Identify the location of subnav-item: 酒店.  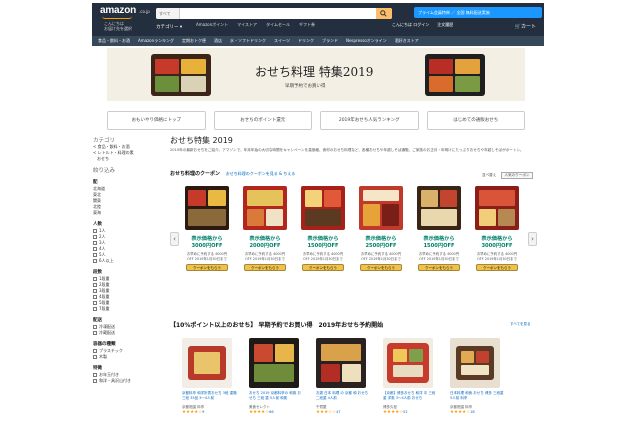
(218, 41).